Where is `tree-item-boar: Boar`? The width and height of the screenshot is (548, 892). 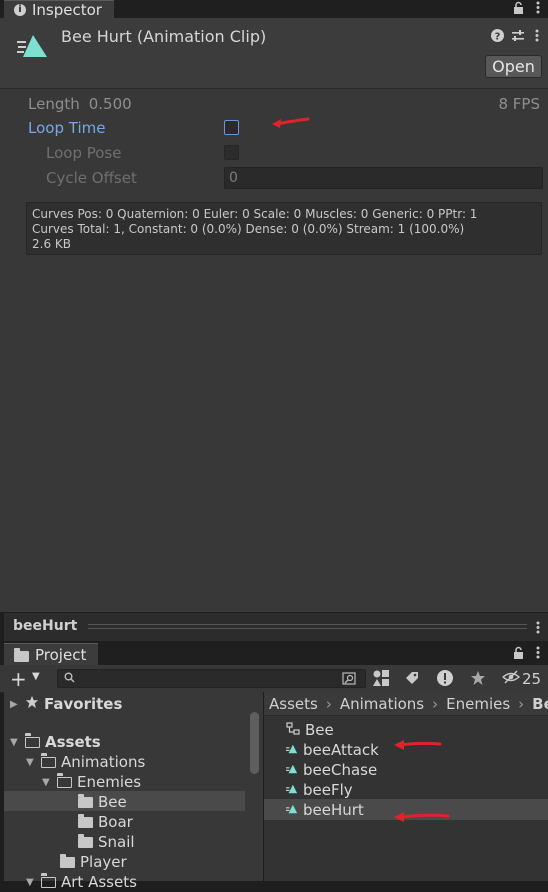
tree-item-boar: Boar is located at coordinates (105, 822).